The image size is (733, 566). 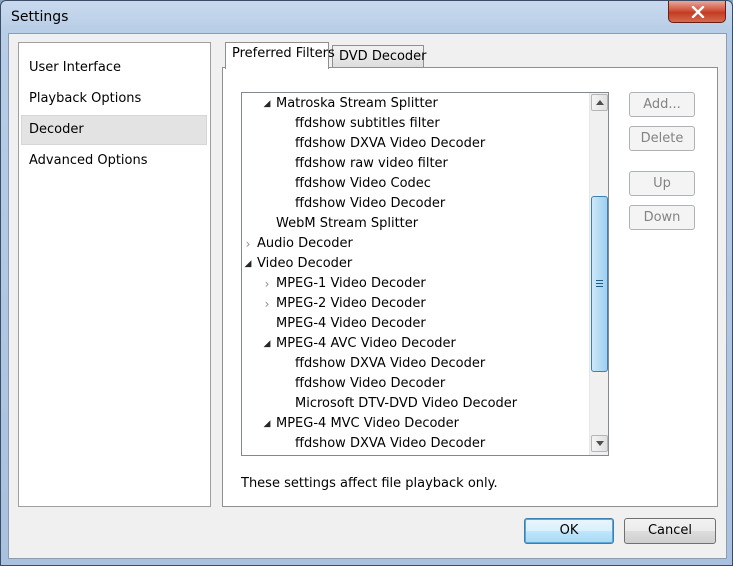 What do you see at coordinates (670, 531) in the screenshot?
I see `cancel-button: Cancel` at bounding box center [670, 531].